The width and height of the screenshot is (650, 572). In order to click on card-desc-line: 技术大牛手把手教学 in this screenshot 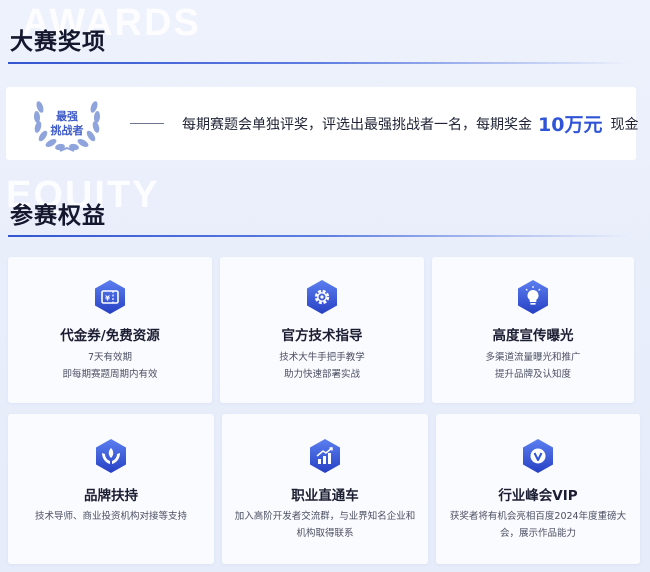, I will do `click(322, 357)`.